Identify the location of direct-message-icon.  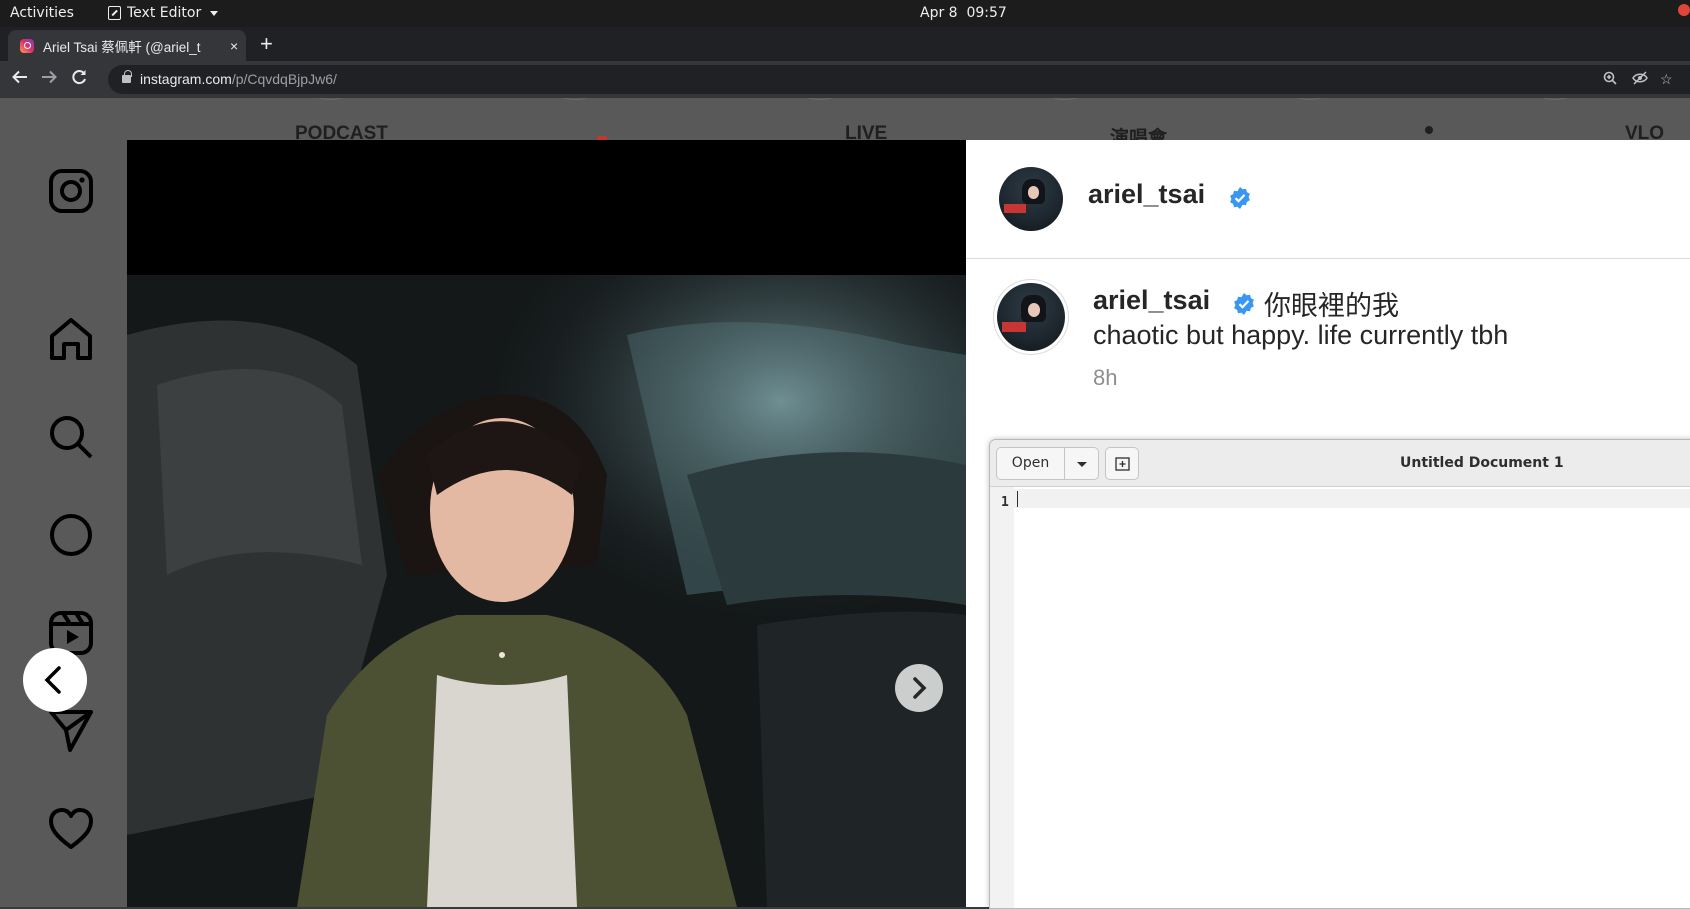
(71, 731).